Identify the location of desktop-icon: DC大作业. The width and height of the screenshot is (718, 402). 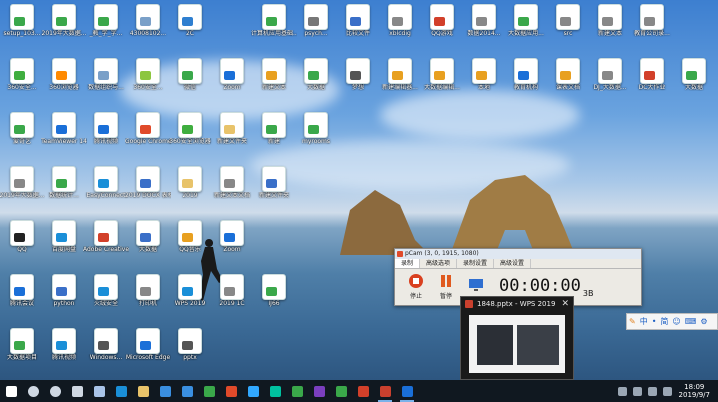
(652, 79).